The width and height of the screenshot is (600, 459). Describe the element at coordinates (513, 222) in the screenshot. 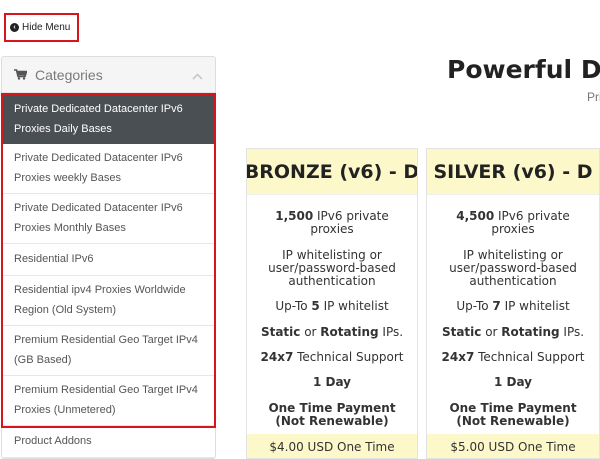

I see `plan-proxies: 4,500 IPv6 private proxies` at that location.